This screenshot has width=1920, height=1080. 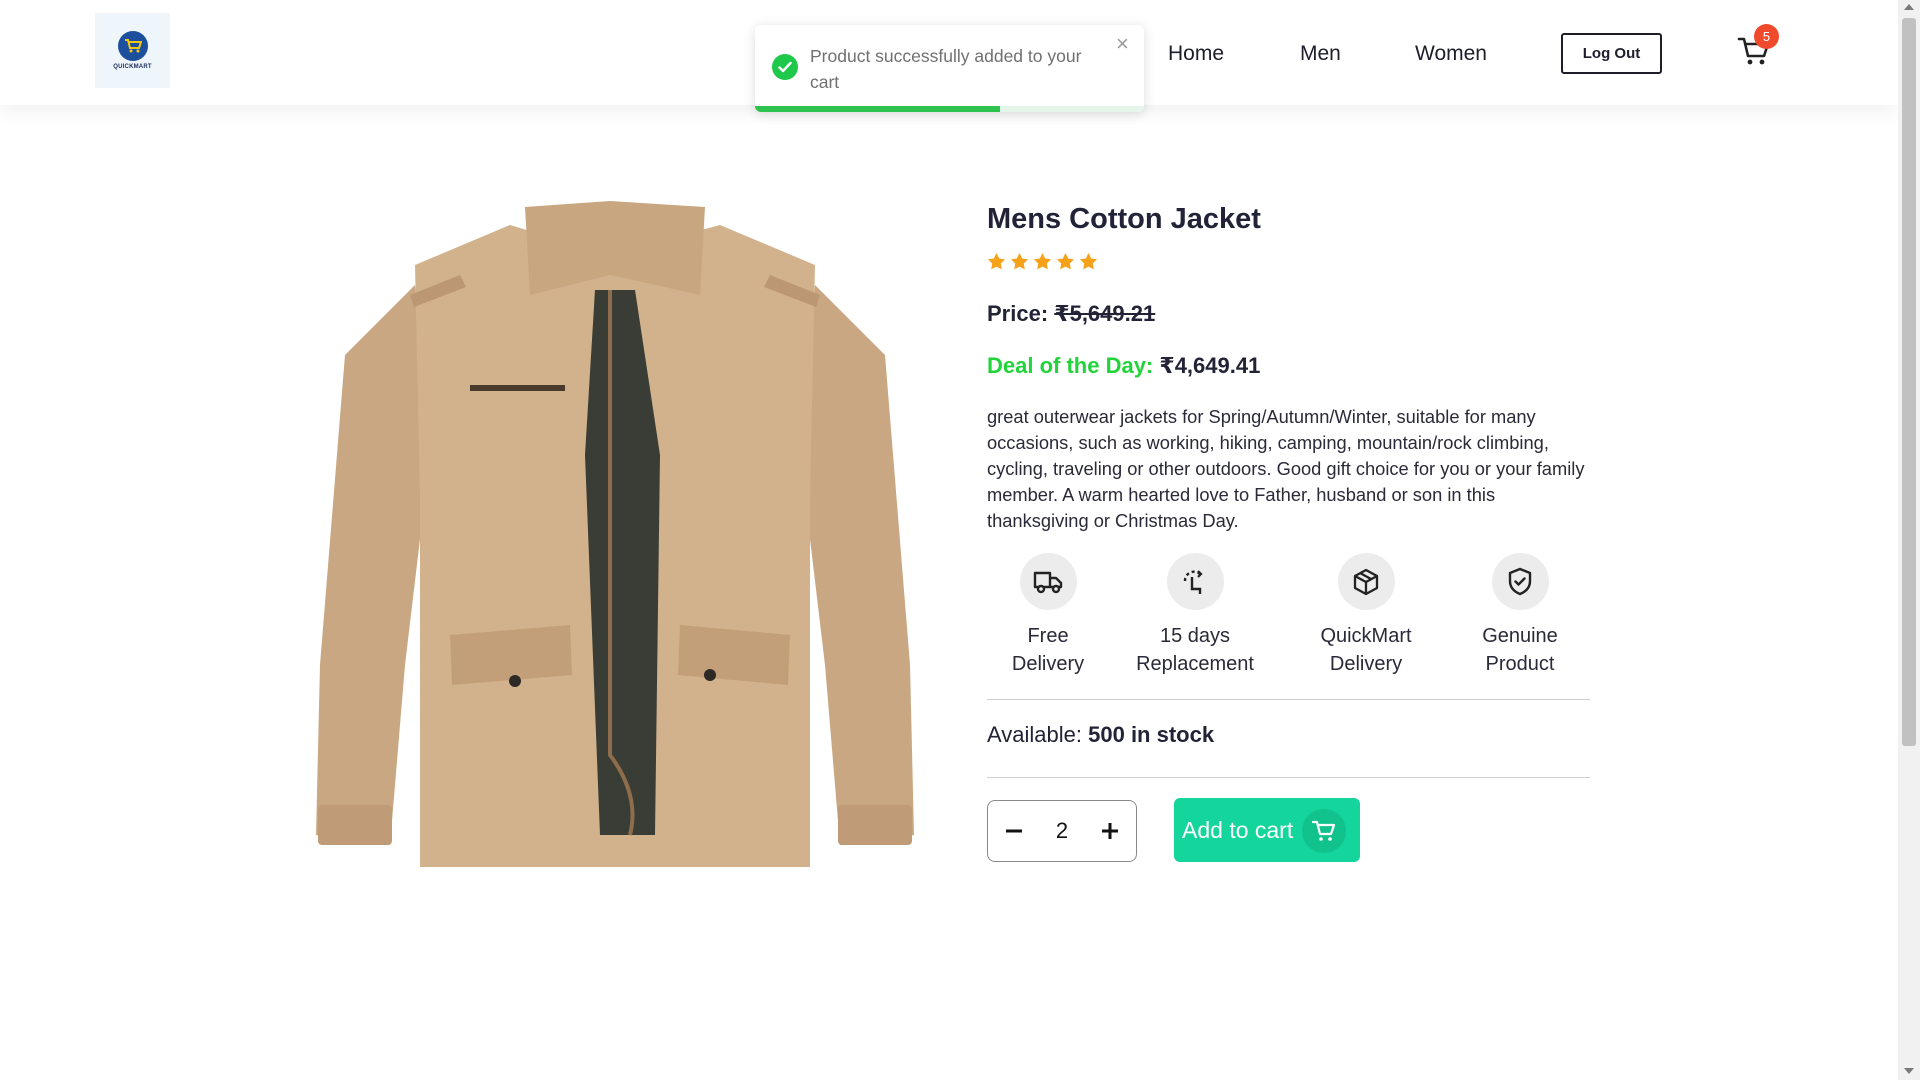 I want to click on original-price: Price: ₹5,649.21, so click(x=1071, y=314).